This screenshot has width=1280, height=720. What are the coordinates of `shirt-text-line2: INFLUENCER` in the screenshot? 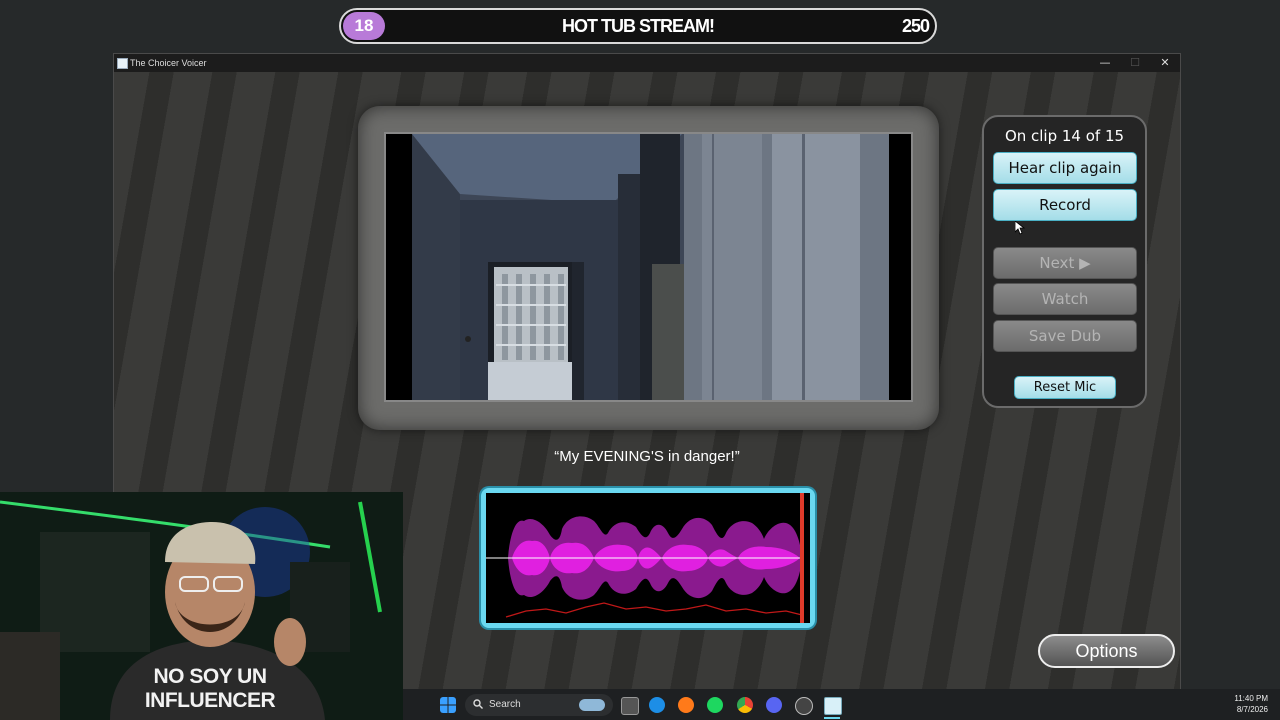 It's located at (210, 700).